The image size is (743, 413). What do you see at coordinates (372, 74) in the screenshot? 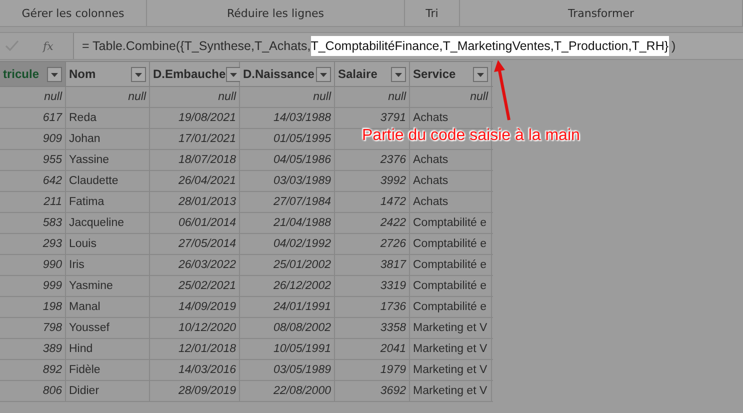
I see `column-header: Salaire` at bounding box center [372, 74].